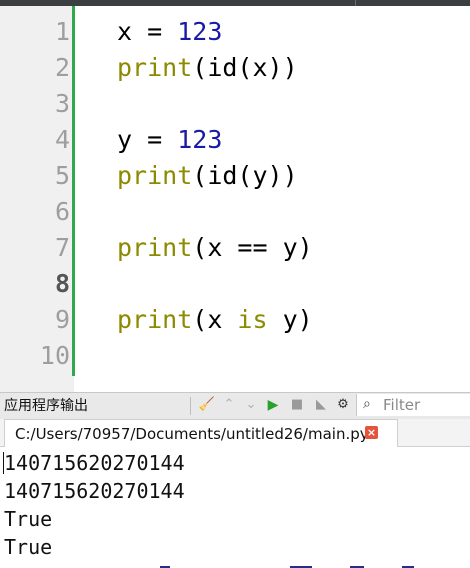  What do you see at coordinates (46, 406) in the screenshot?
I see `panel-title: 应用程序输出` at bounding box center [46, 406].